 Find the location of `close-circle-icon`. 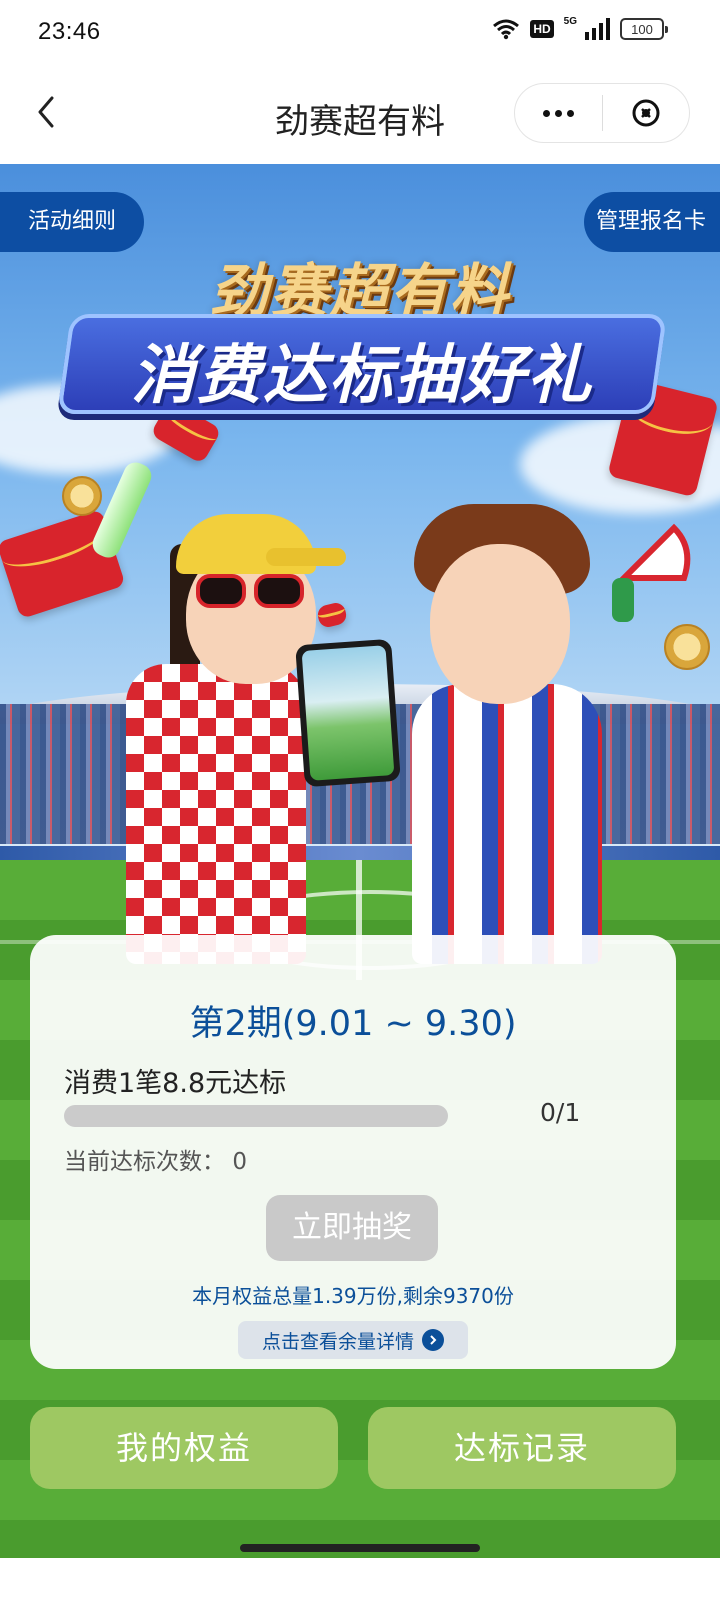

close-circle-icon is located at coordinates (646, 113).